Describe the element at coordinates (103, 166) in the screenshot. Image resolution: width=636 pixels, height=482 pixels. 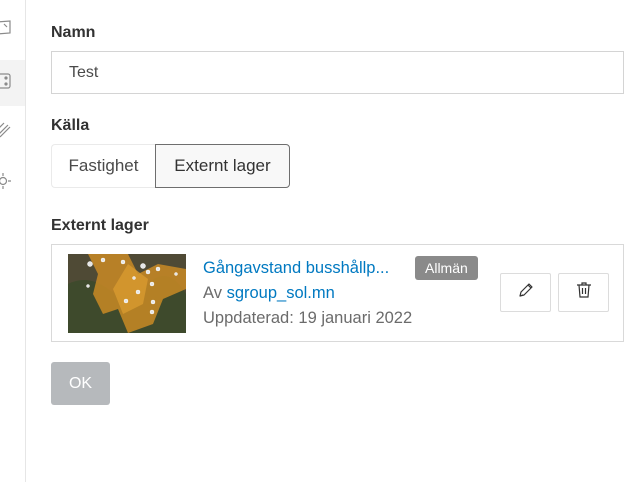
I see `source-option-fastighet: Fastighet` at that location.